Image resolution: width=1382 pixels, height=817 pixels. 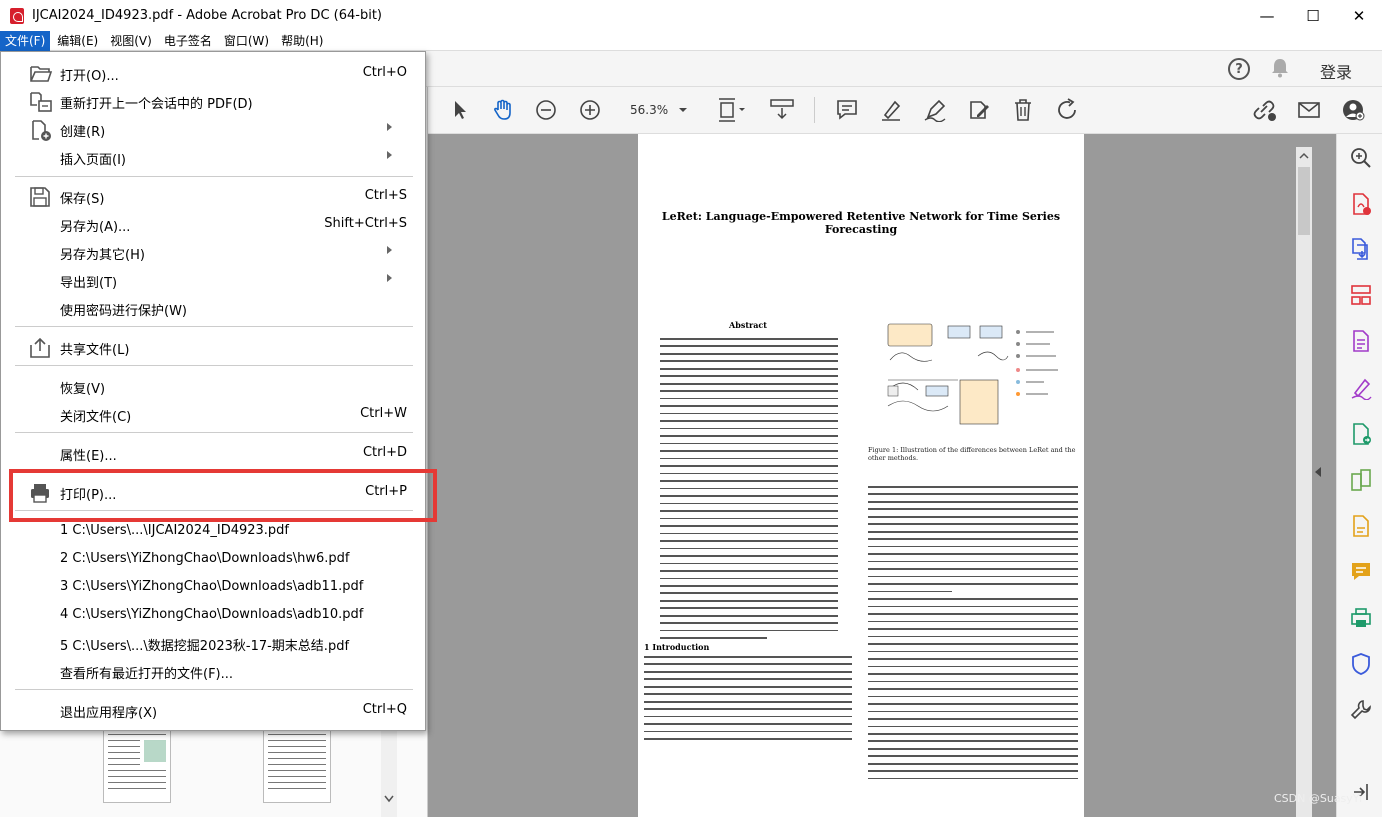 What do you see at coordinates (1361, 480) in the screenshot?
I see `compare-files-icon` at bounding box center [1361, 480].